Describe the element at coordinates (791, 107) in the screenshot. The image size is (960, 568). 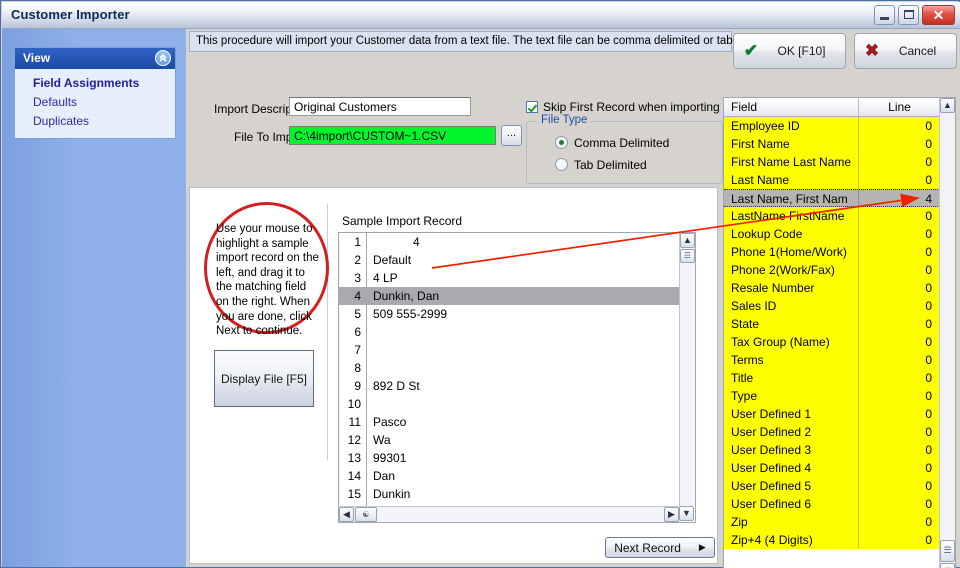
I see `column-header-field: Field` at that location.